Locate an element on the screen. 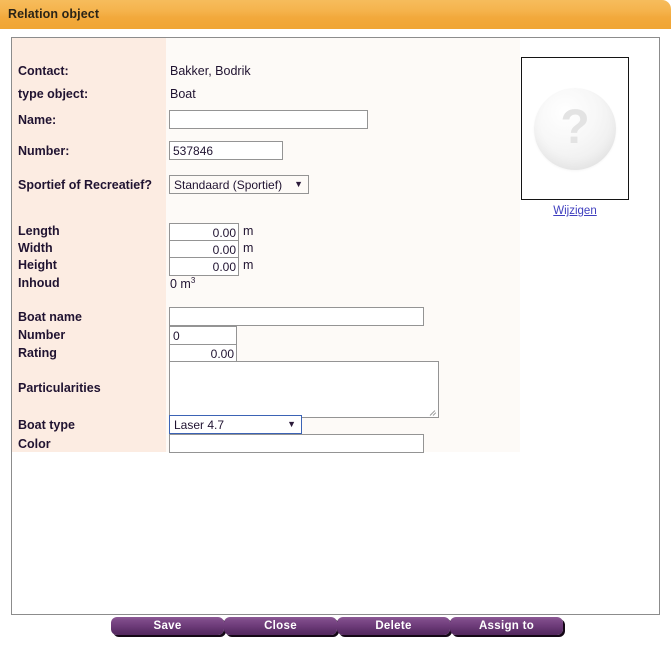 Image resolution: width=671 pixels, height=651 pixels. number-input is located at coordinates (226, 150).